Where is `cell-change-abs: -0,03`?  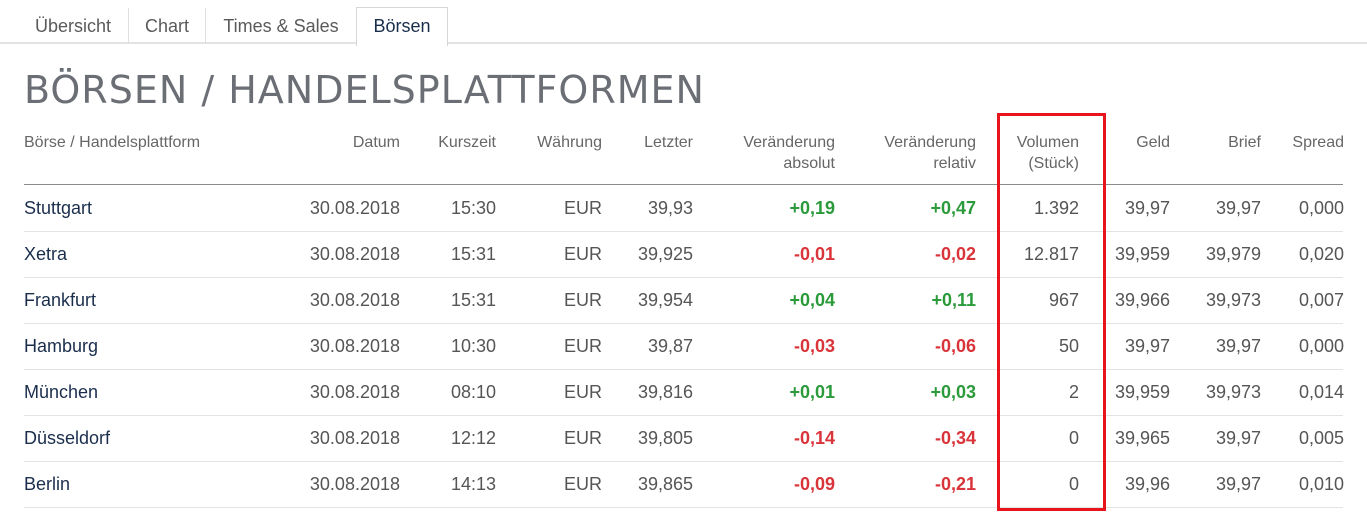 cell-change-abs: -0,03 is located at coordinates (814, 346).